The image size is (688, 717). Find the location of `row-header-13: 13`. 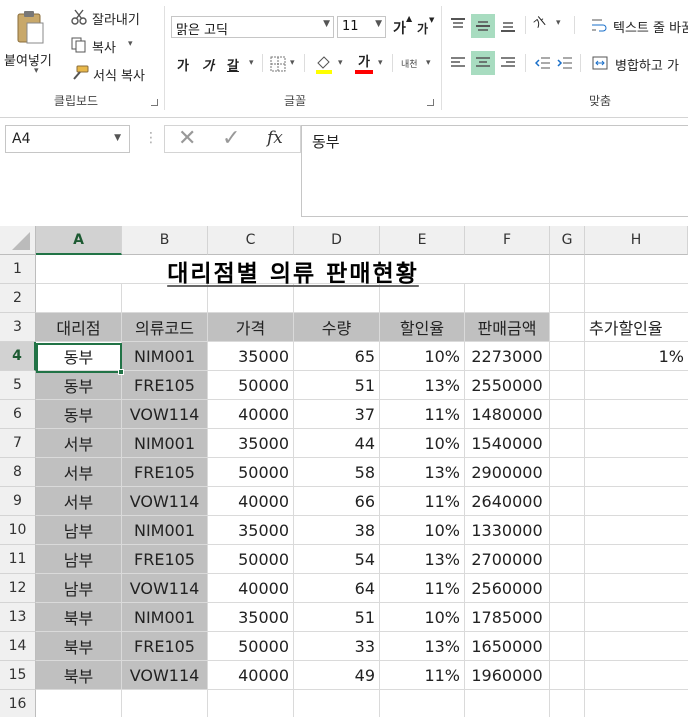

row-header-13: 13 is located at coordinates (18, 617).